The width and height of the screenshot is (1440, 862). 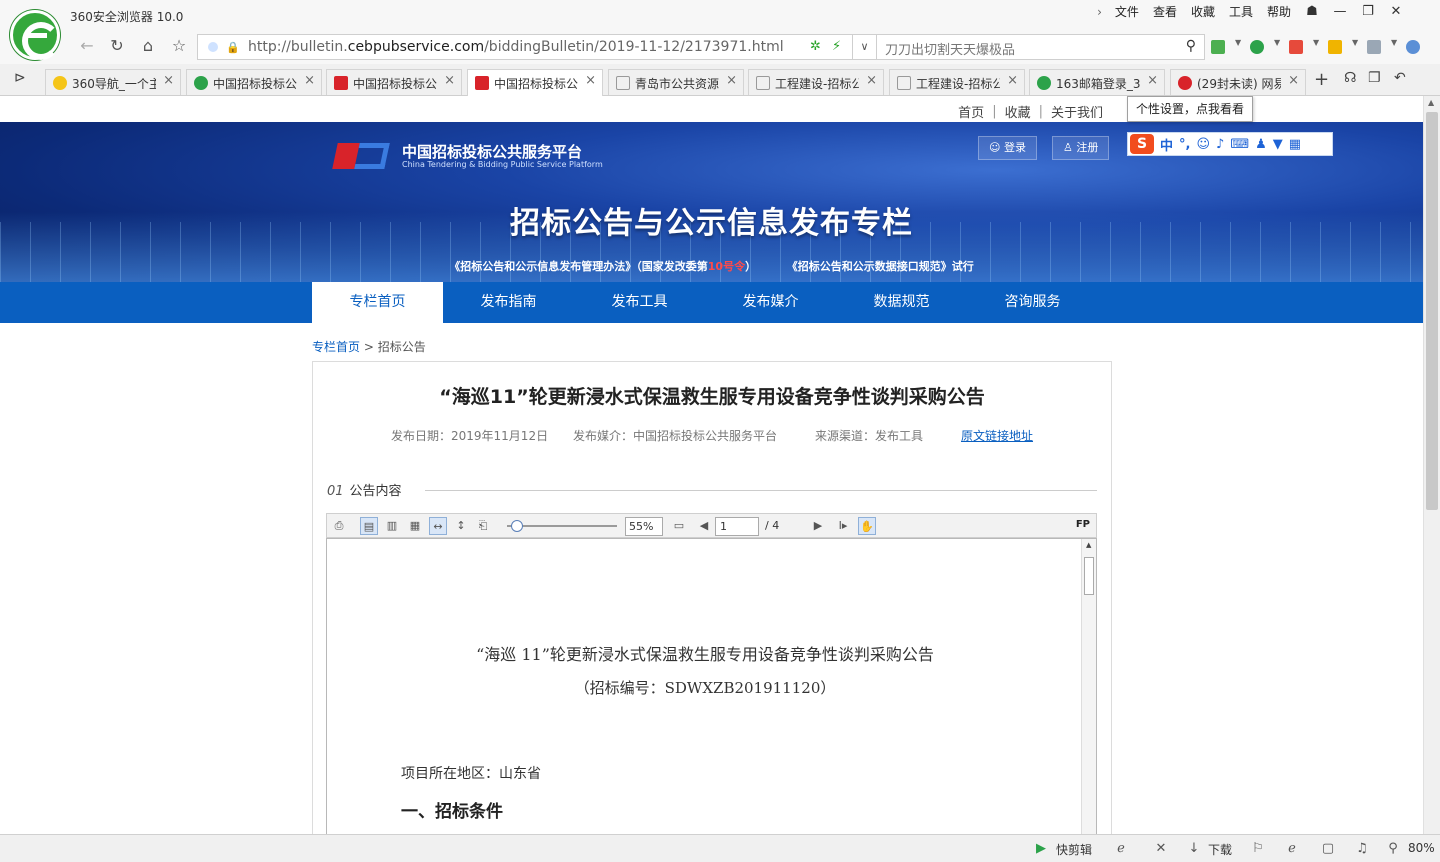 I want to click on page-input: 1, so click(x=737, y=526).